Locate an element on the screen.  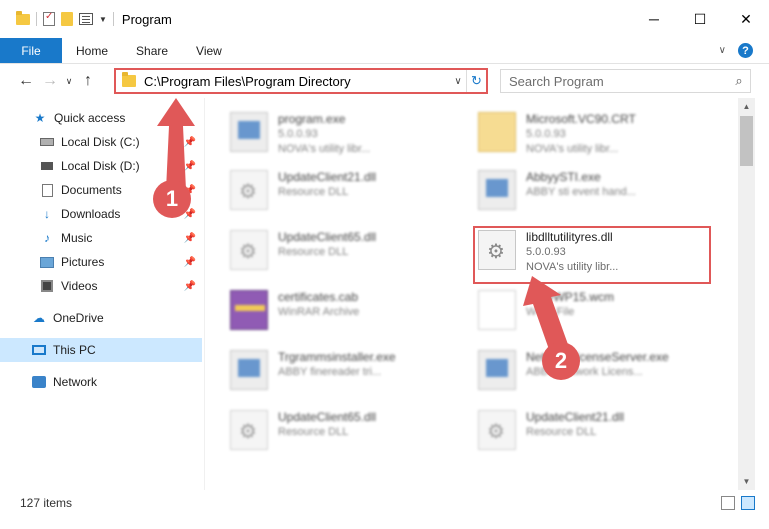
sidebar-item-label: Local Disk (D:) is located at coordinates (100, 166).